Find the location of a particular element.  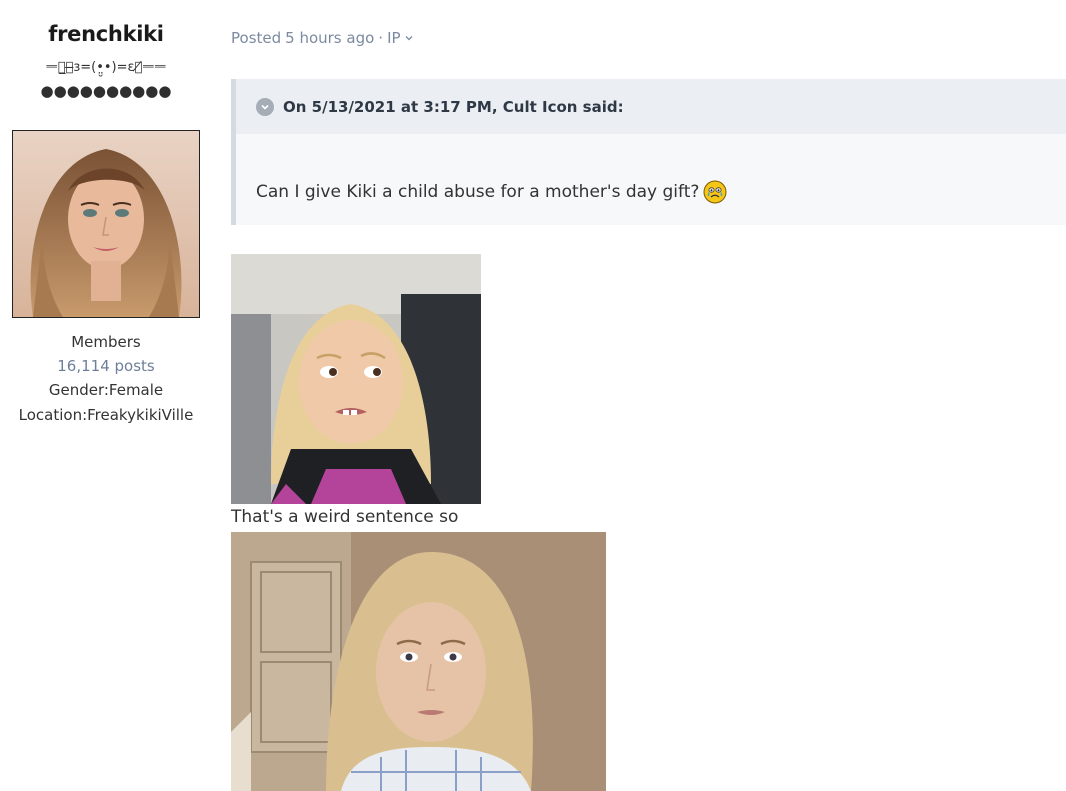

author-group: Members is located at coordinates (106, 342).